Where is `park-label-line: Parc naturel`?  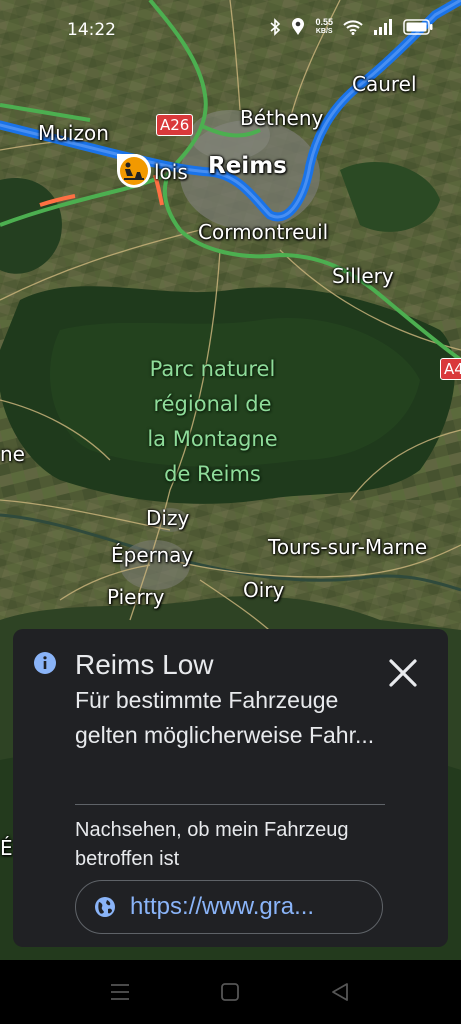
park-label-line: Parc naturel is located at coordinates (212, 369).